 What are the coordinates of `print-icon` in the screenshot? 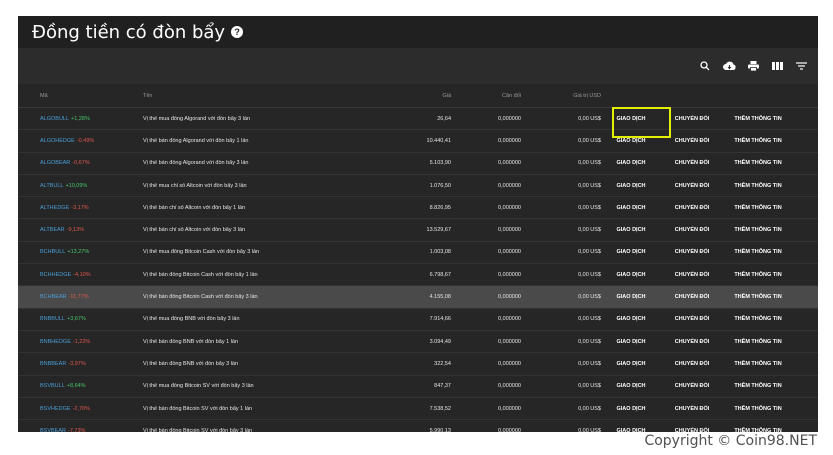 It's located at (753, 66).